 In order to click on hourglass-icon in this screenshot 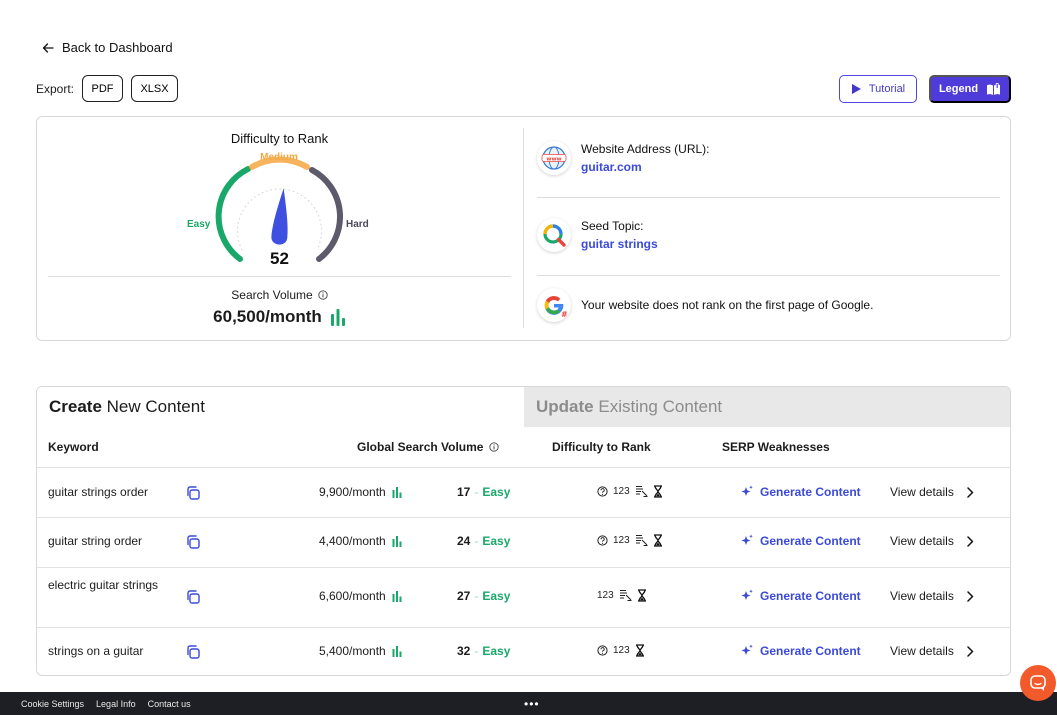, I will do `click(639, 650)`.